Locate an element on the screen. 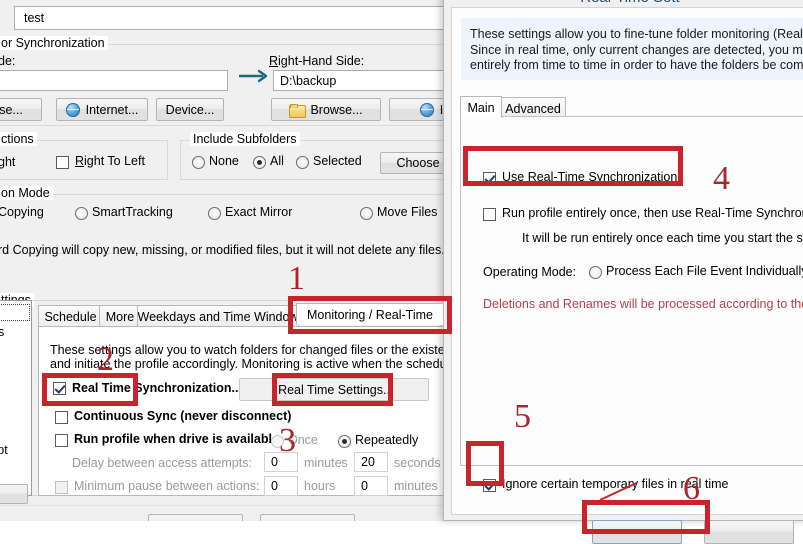 This screenshot has width=803, height=544. right-hand-side-label: Right-Hand Side: is located at coordinates (317, 61).